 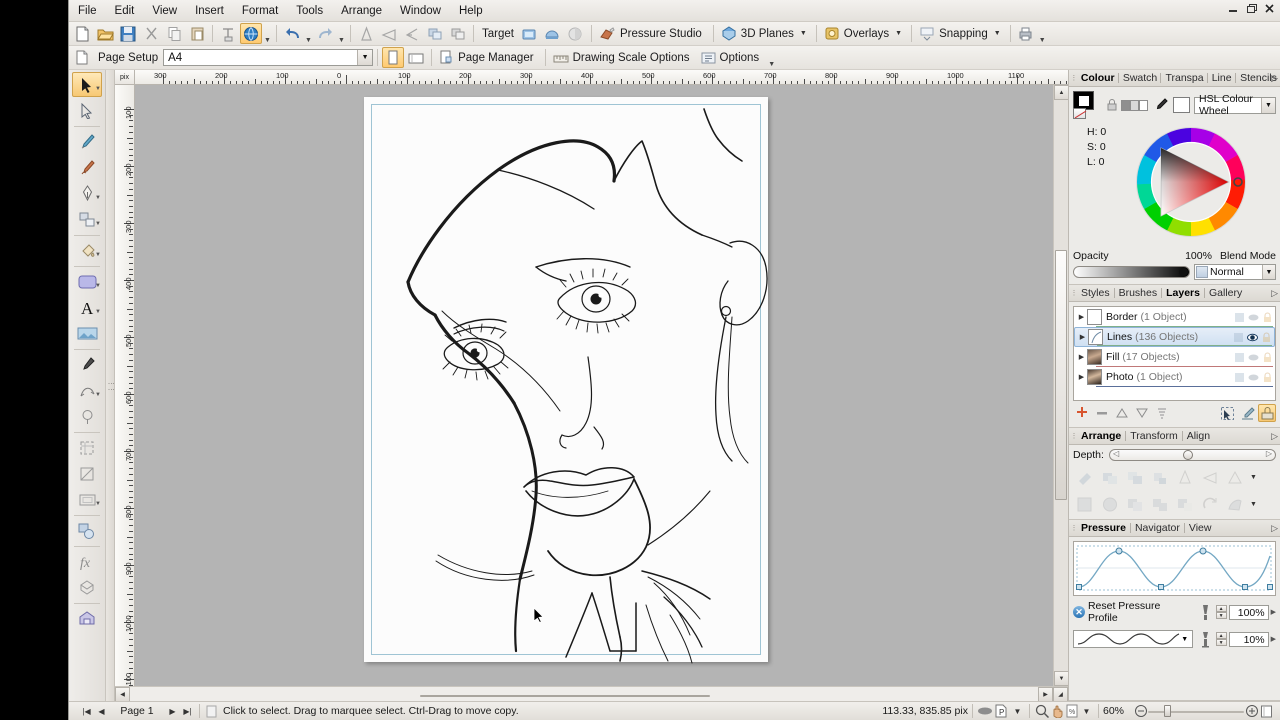 What do you see at coordinates (1085, 504) in the screenshot?
I see `group-icon` at bounding box center [1085, 504].